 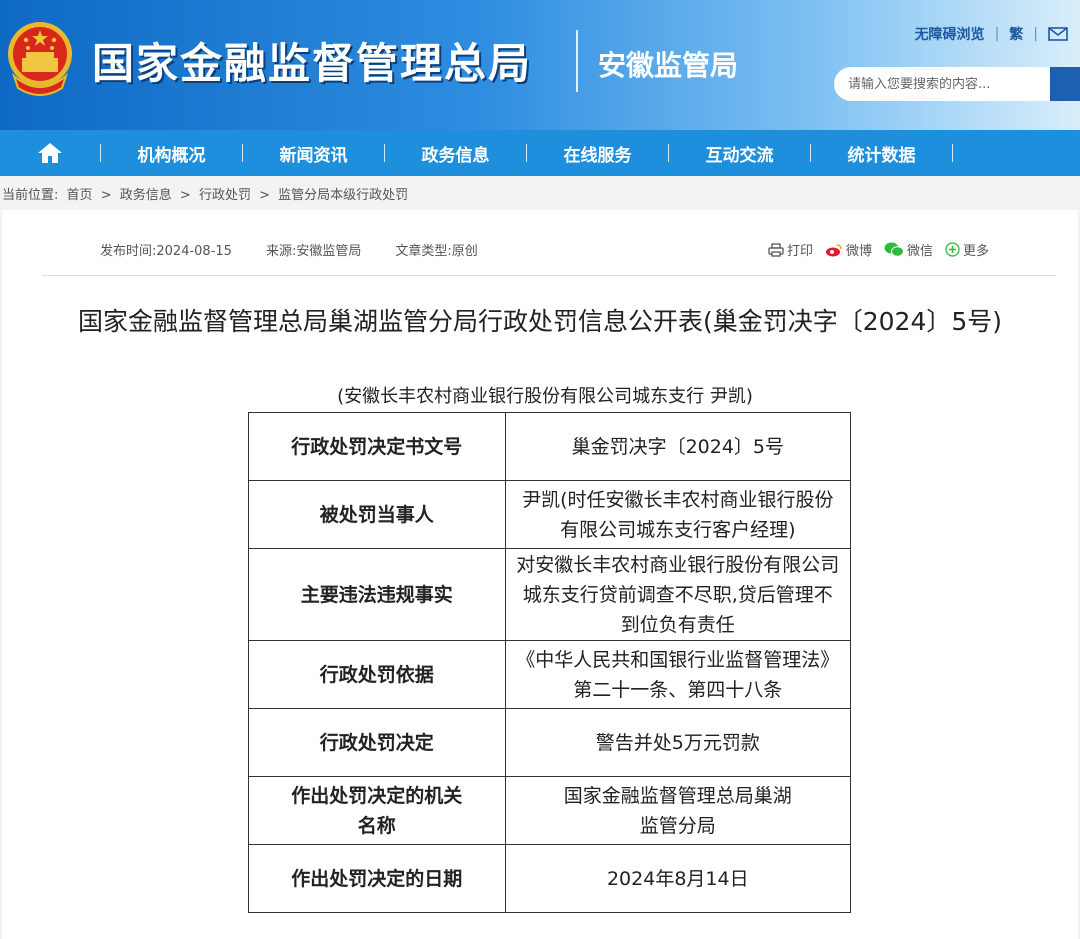 What do you see at coordinates (577, 61) in the screenshot?
I see `title-divider` at bounding box center [577, 61].